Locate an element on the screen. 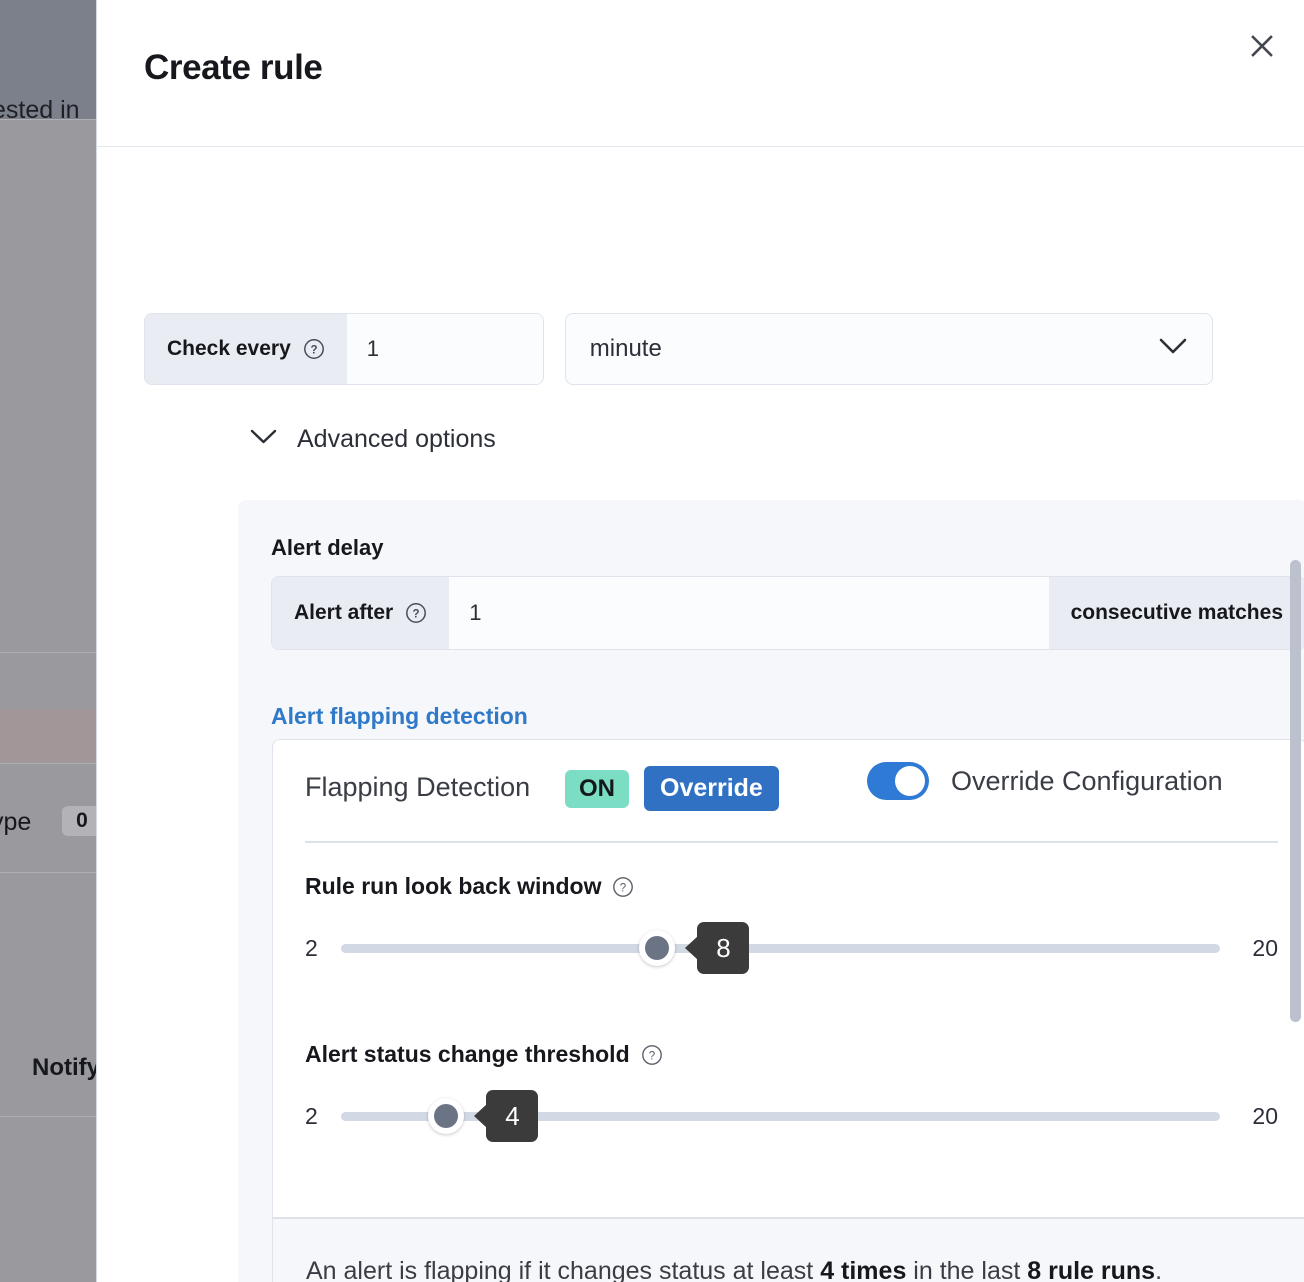 This screenshot has height=1282, width=1304. look-back-window-value-tooltip: 8 is located at coordinates (723, 948).